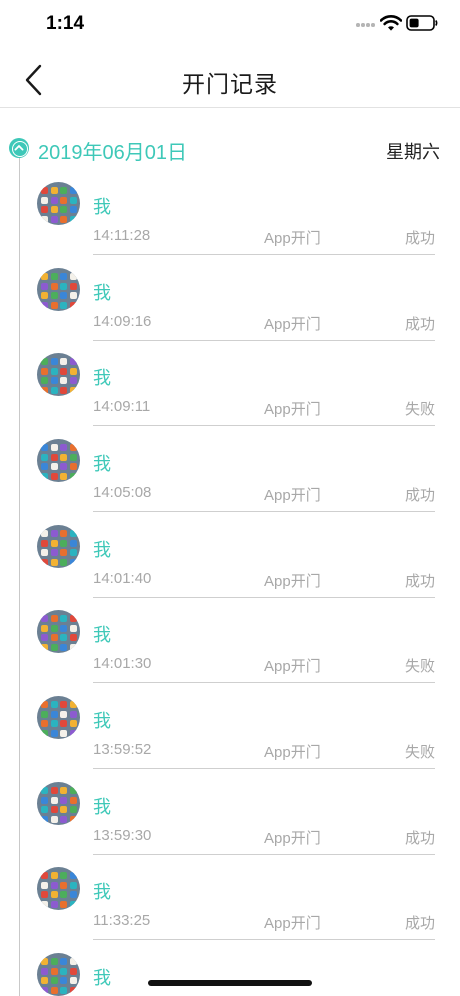 This screenshot has width=460, height=996. What do you see at coordinates (230, 207) in the screenshot?
I see `record-item: 我 14:11:28 App开门 成功` at bounding box center [230, 207].